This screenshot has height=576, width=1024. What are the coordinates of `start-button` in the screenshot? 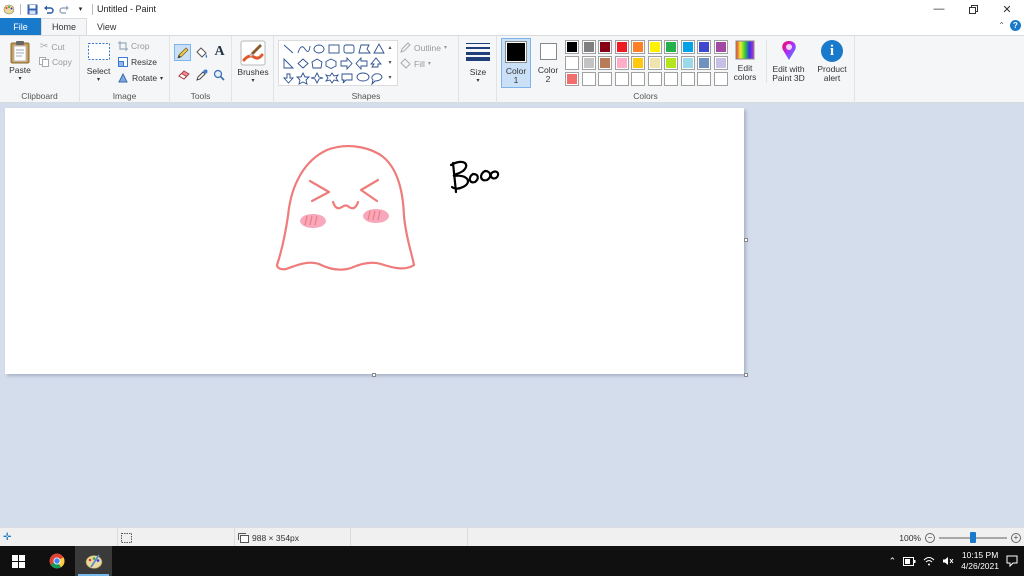 It's located at (18, 561).